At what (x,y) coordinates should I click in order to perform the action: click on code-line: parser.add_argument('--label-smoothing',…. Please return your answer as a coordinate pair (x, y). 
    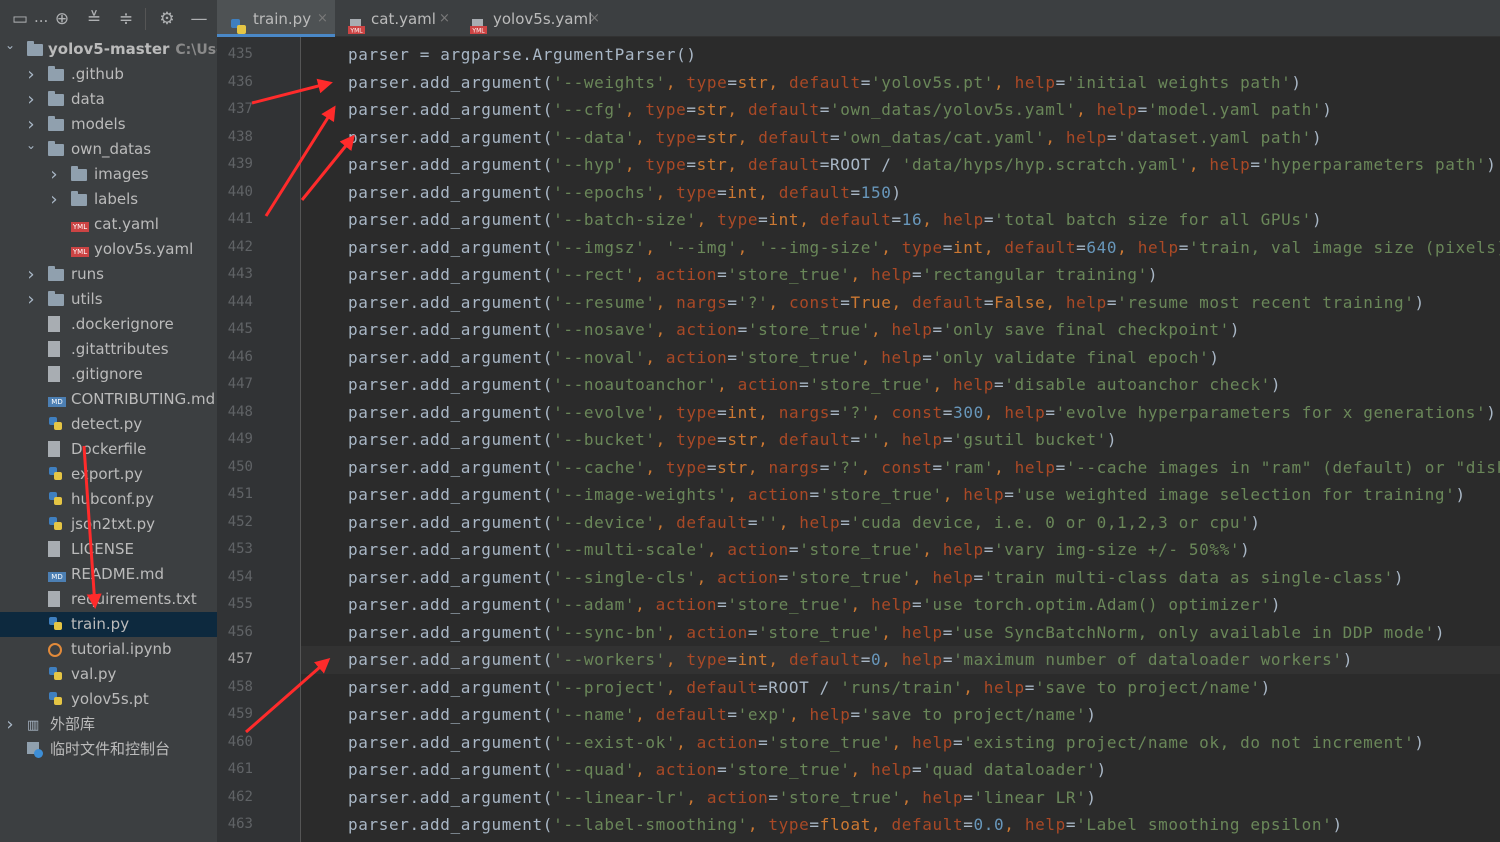
    Looking at the image, I should click on (845, 825).